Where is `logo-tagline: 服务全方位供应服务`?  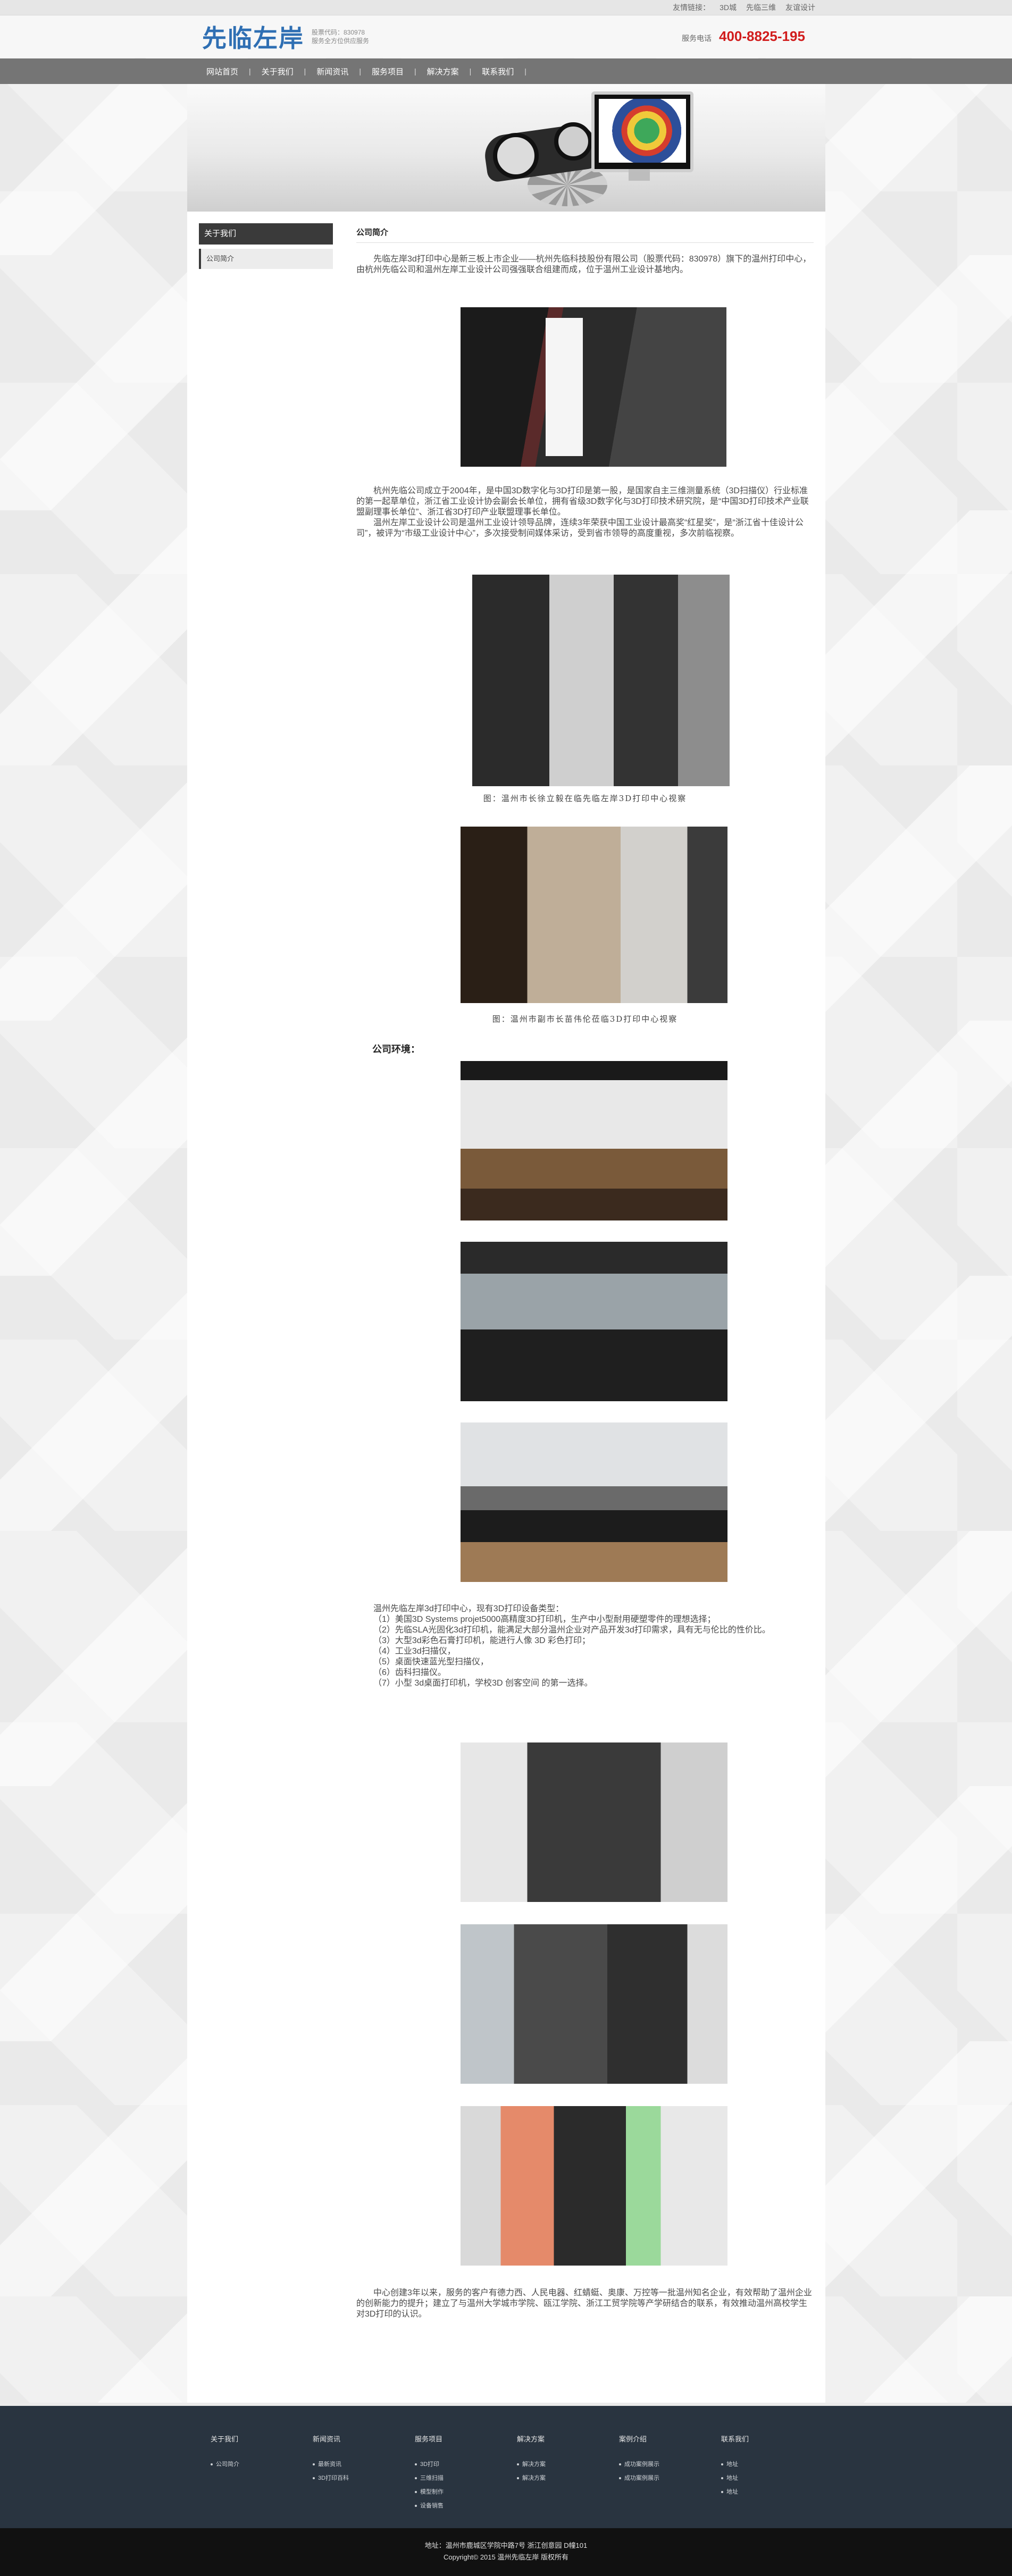
logo-tagline: 服务全方位供应服务 is located at coordinates (341, 41).